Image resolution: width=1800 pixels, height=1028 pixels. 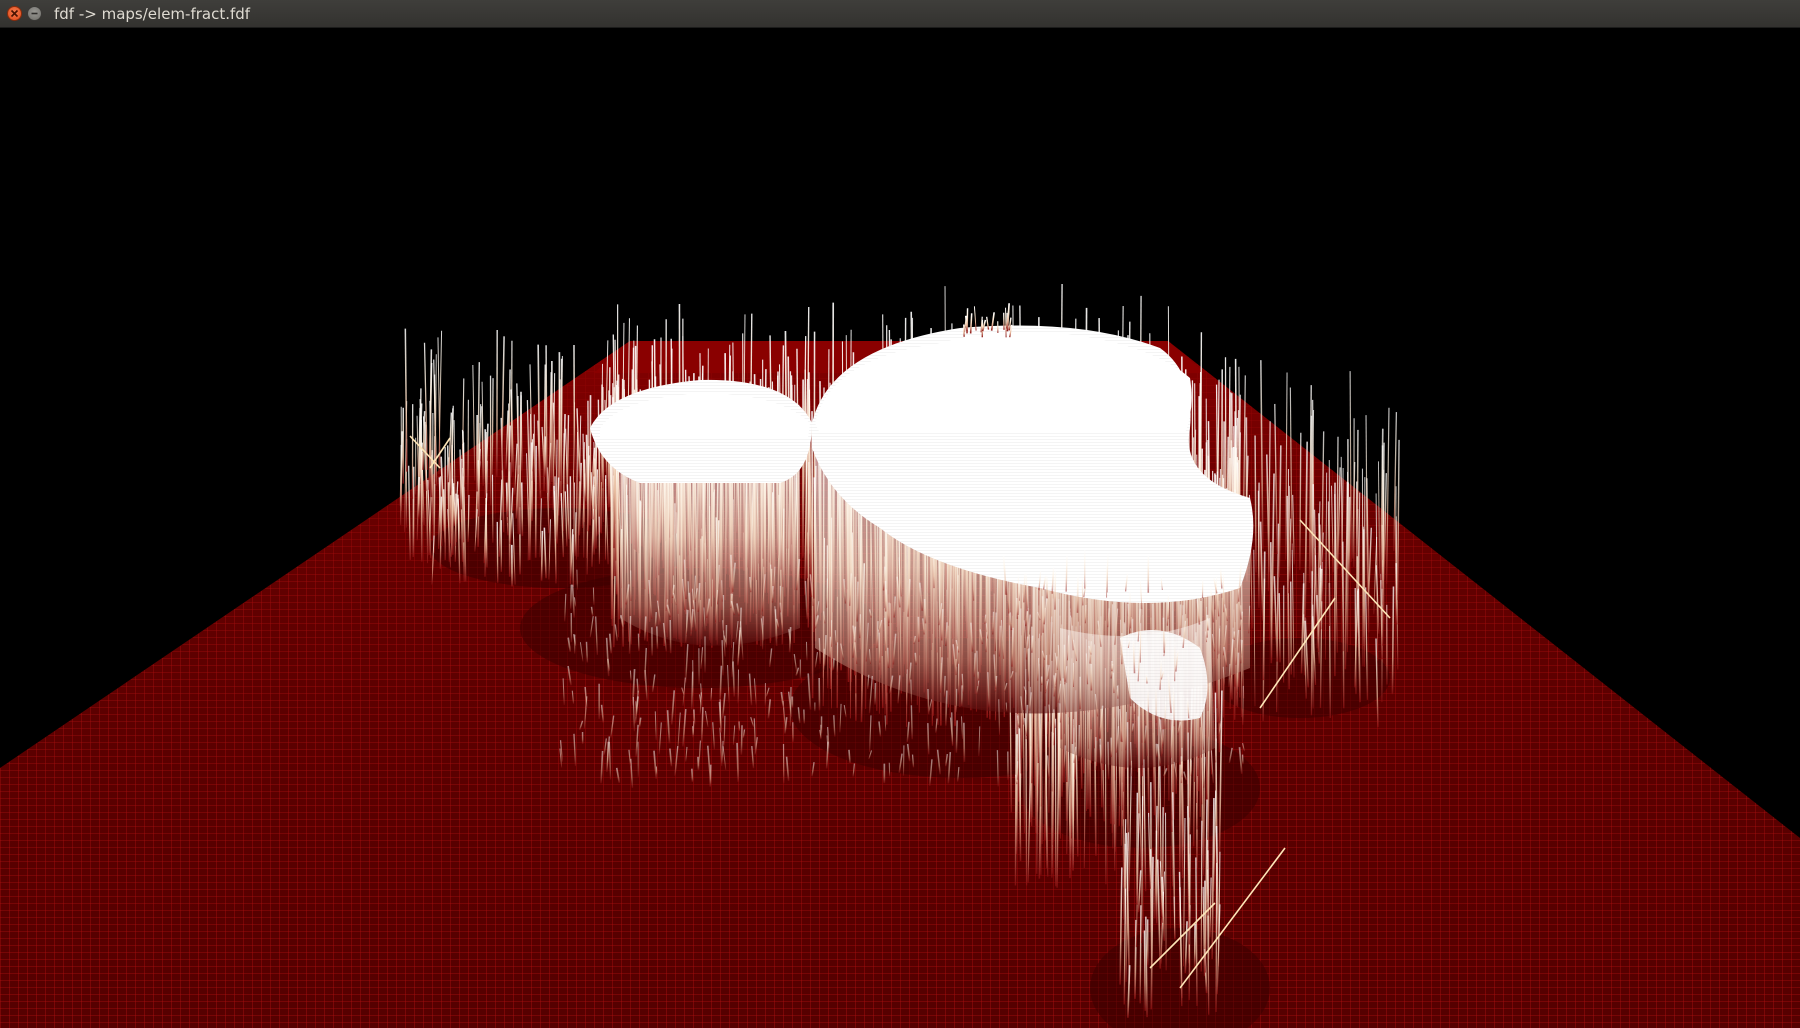 I want to click on minimize-button, so click(x=34, y=13).